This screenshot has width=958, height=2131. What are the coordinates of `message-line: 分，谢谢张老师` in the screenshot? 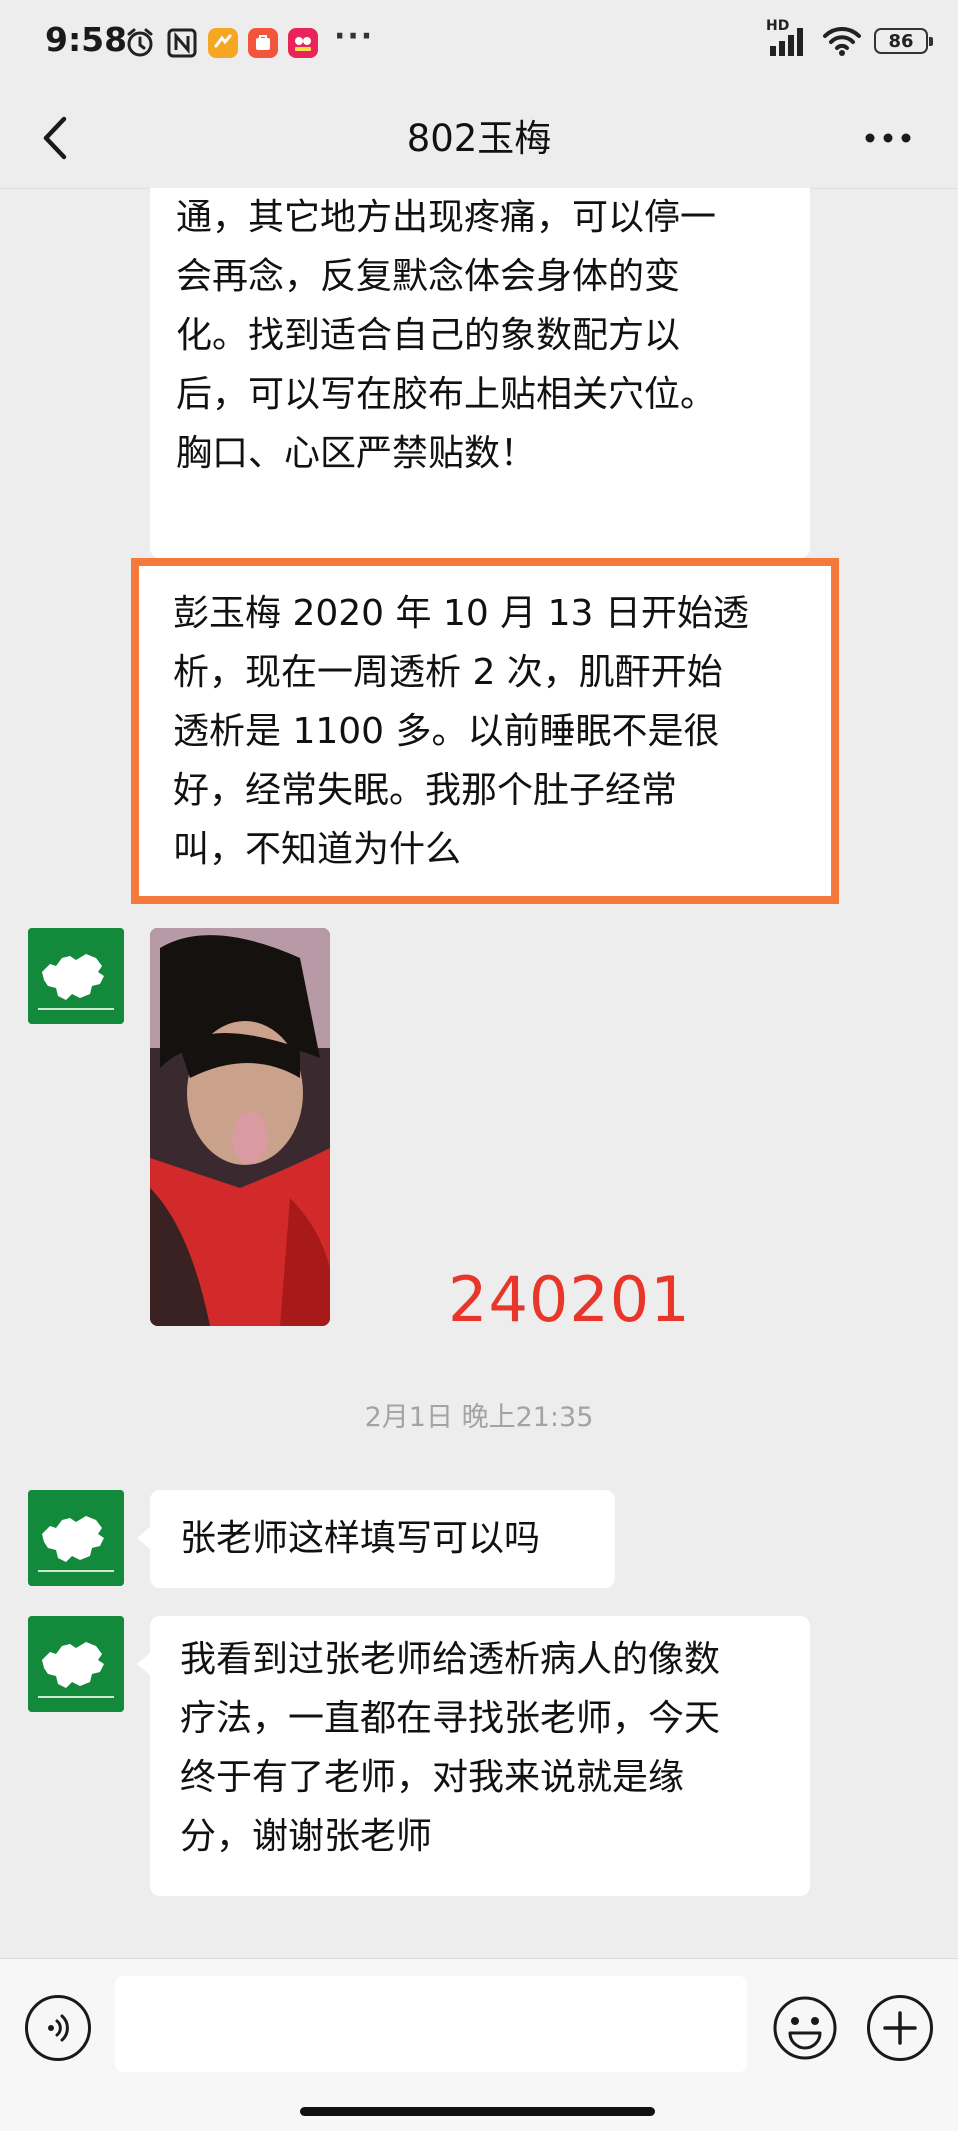 It's located at (306, 1836).